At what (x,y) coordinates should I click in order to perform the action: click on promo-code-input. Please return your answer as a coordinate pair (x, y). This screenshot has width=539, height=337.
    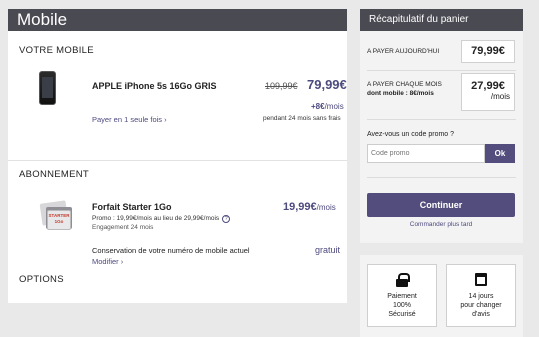
    Looking at the image, I should click on (426, 153).